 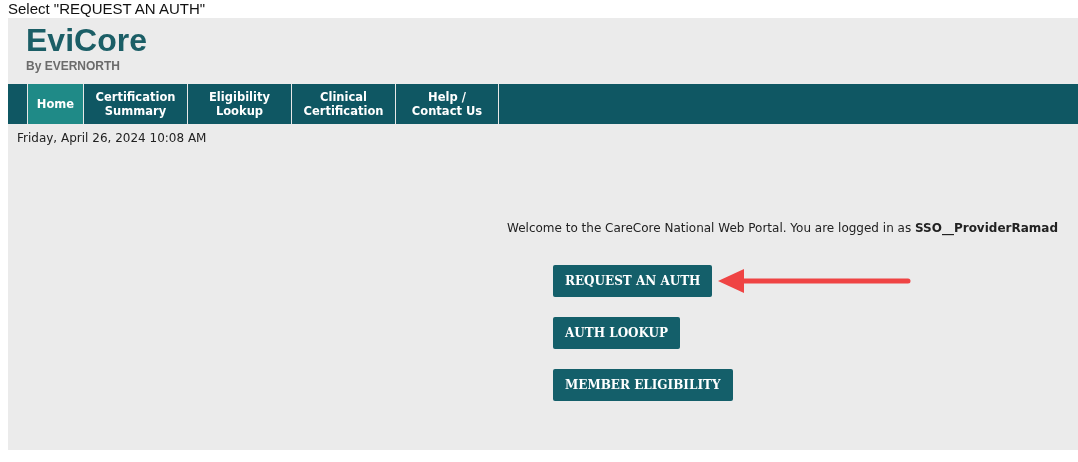 I want to click on logo-text: EviCore, so click(x=86, y=40).